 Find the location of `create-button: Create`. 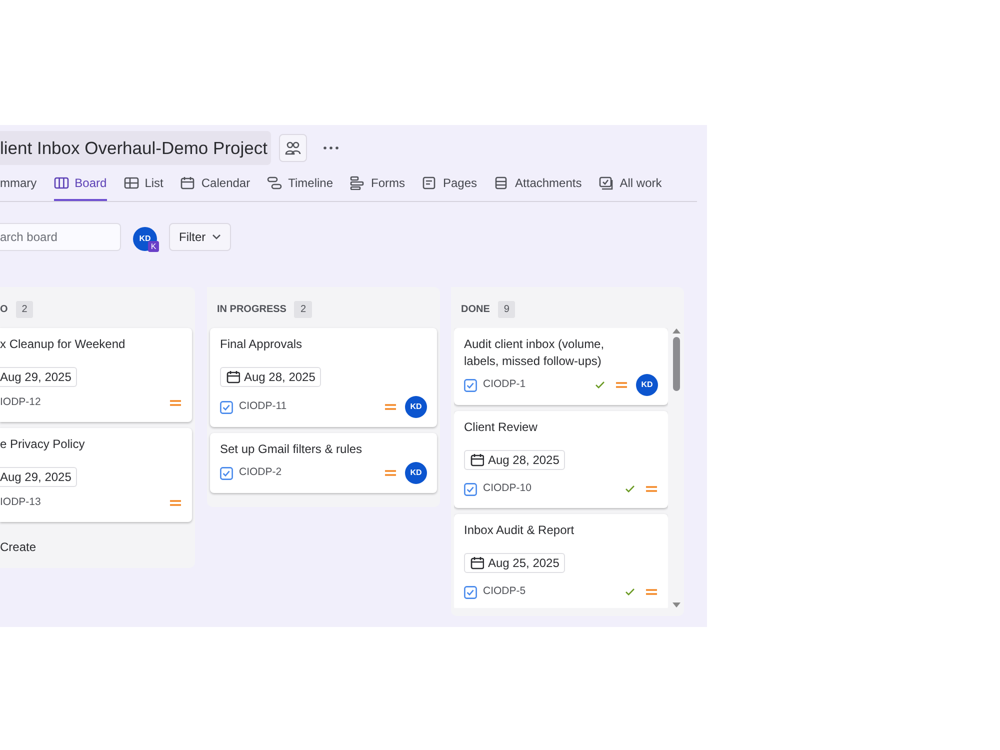

create-button: Create is located at coordinates (18, 544).